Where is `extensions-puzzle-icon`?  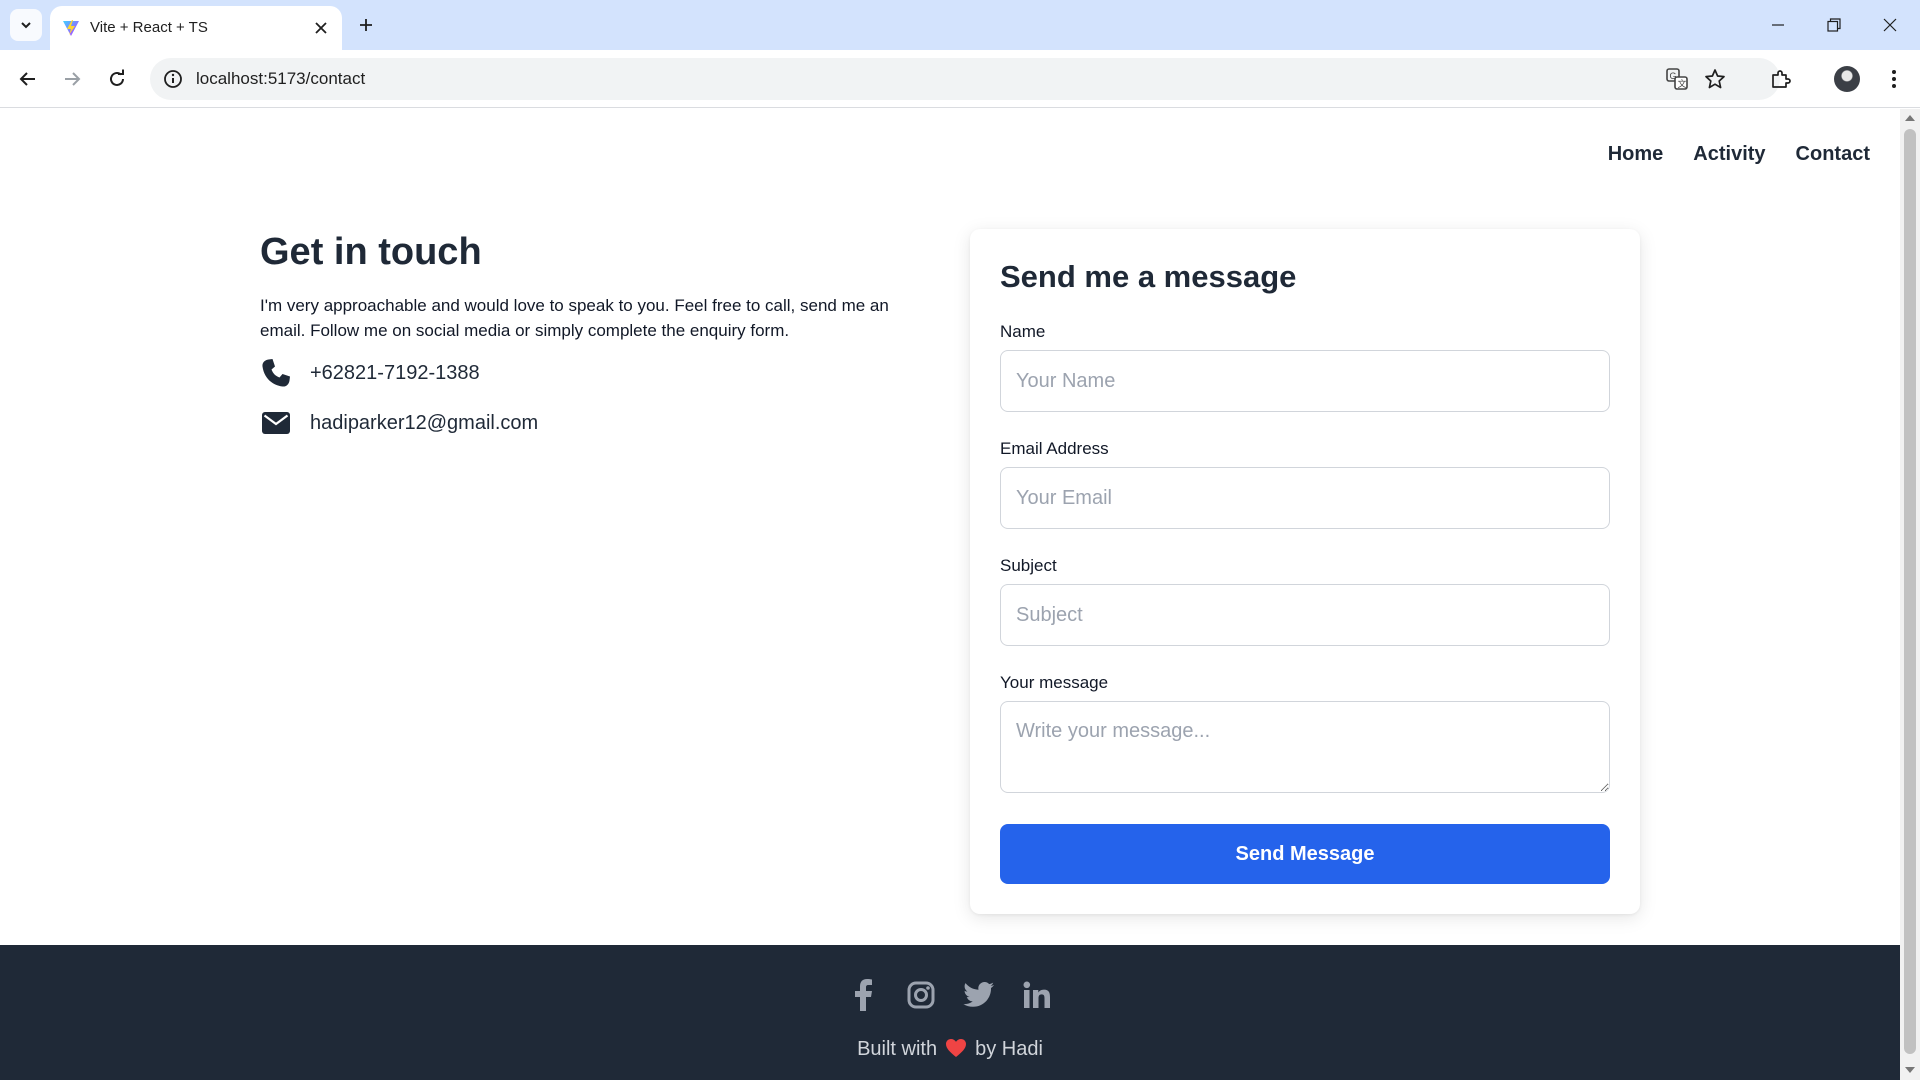 extensions-puzzle-icon is located at coordinates (1781, 79).